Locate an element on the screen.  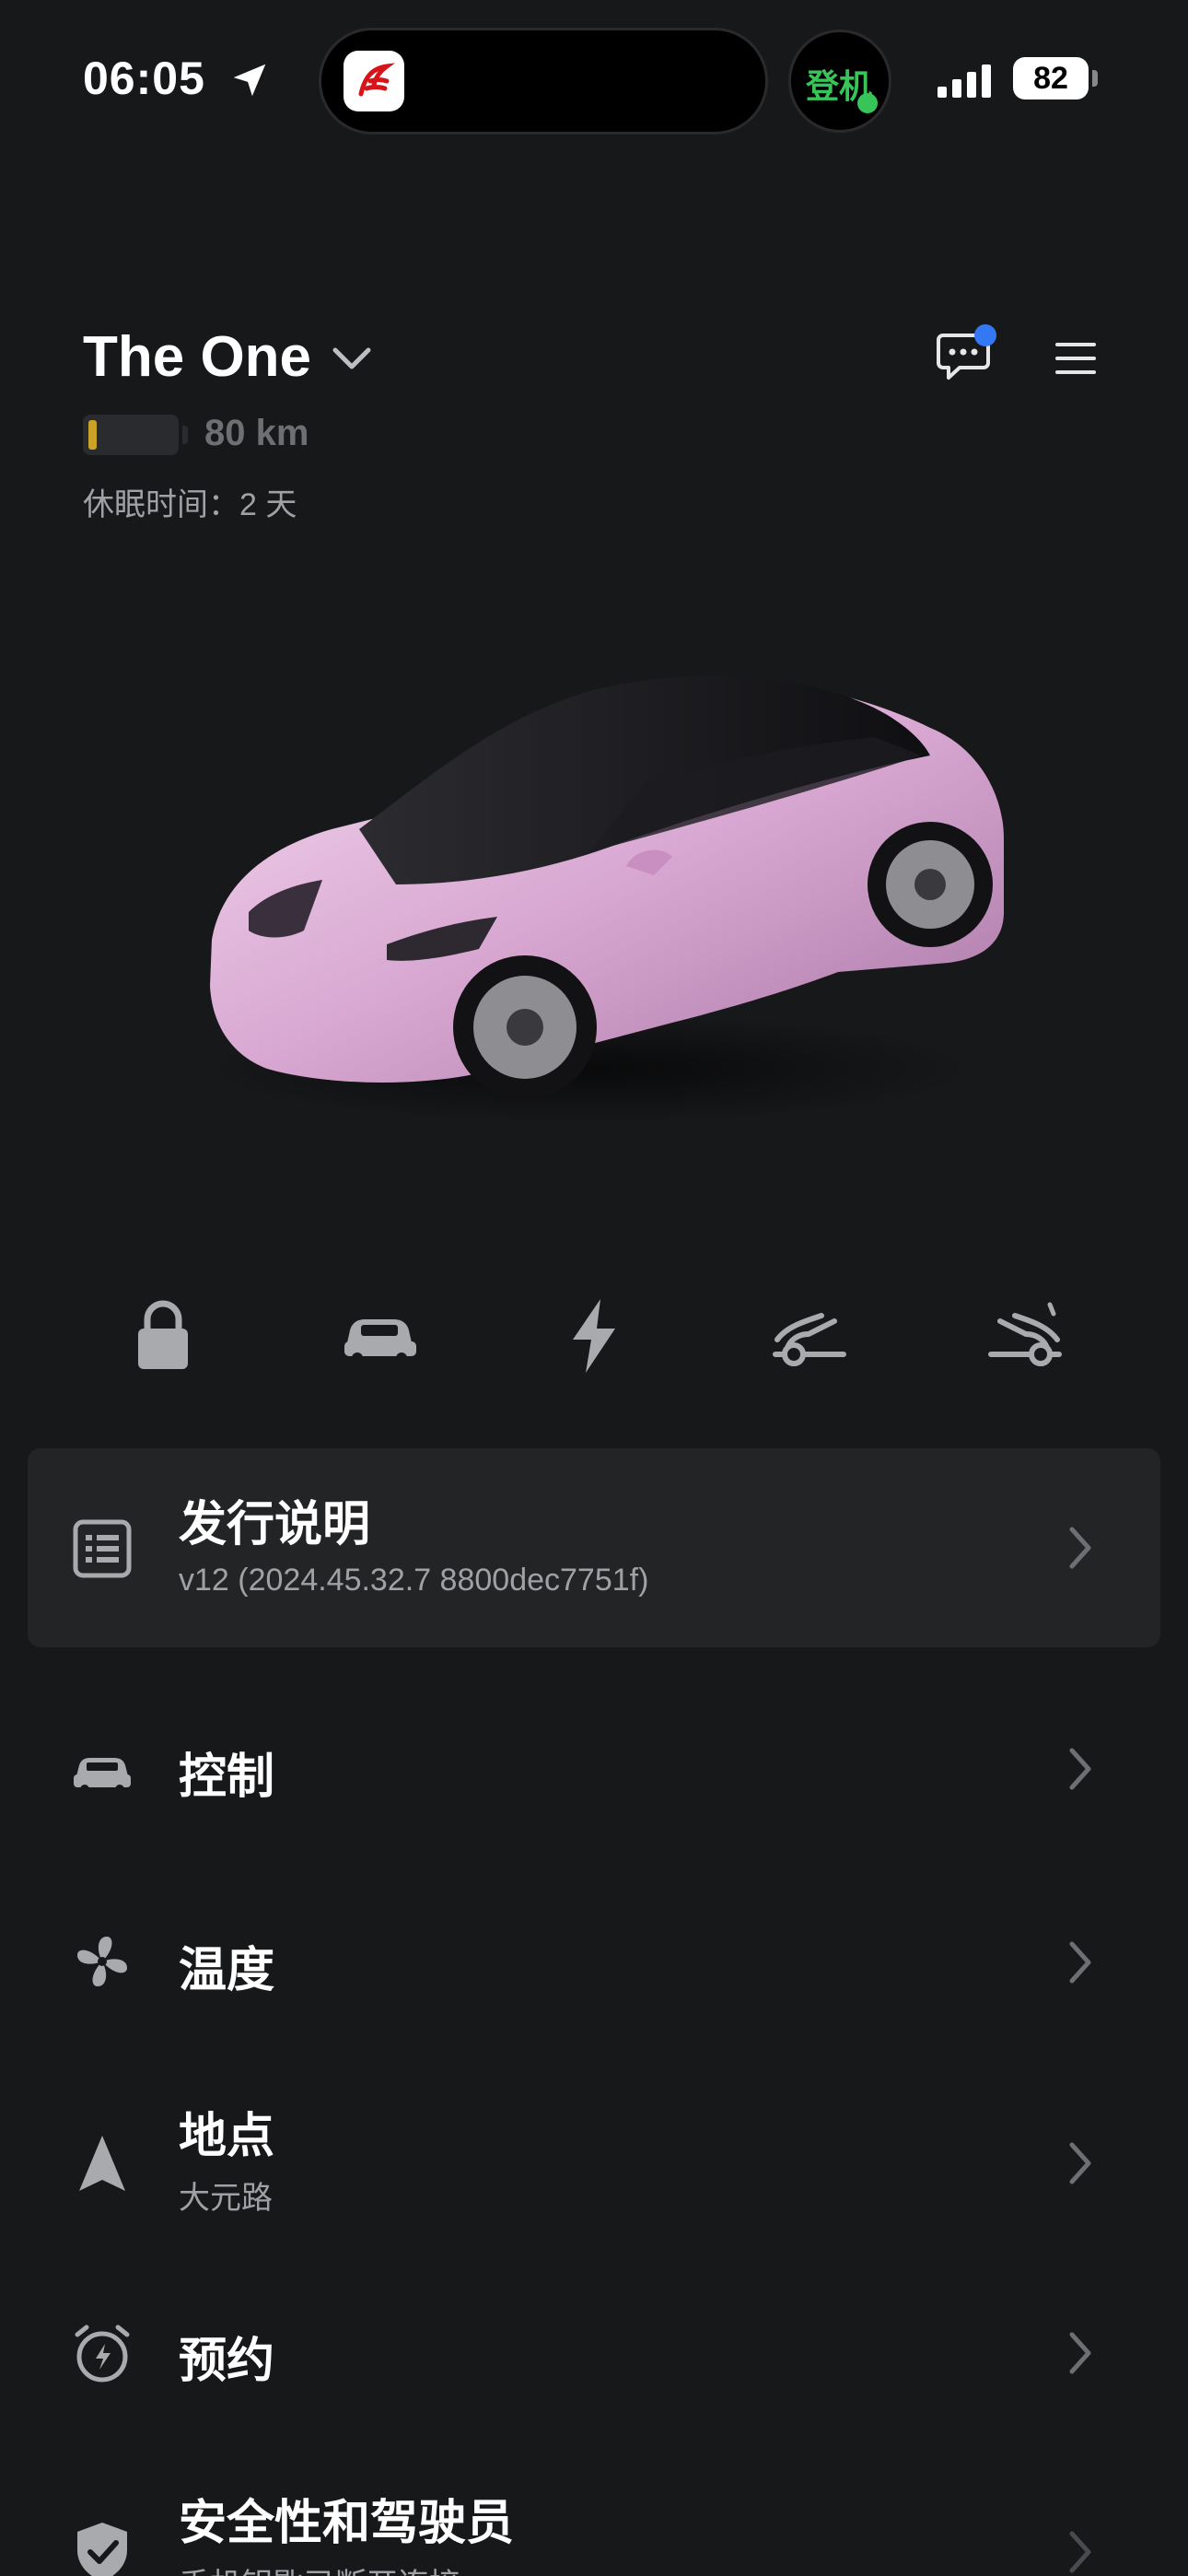
battery-indicator: 82 is located at coordinates (1051, 78).